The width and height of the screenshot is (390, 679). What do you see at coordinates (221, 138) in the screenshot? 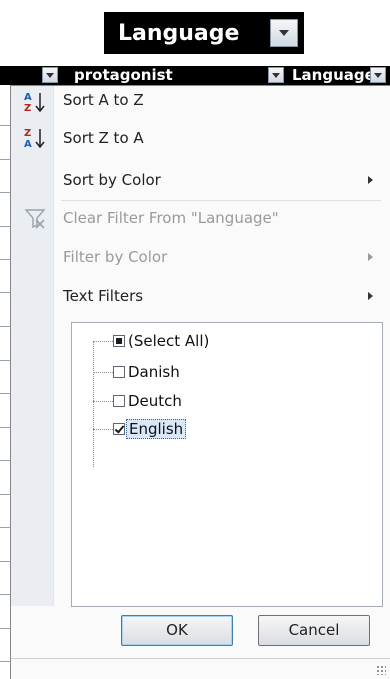
I see `menu-sort-z-to-a: Sort Z to A` at bounding box center [221, 138].